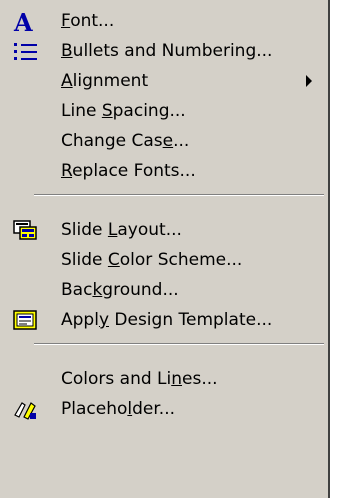 Image resolution: width=346 pixels, height=498 pixels. What do you see at coordinates (103, 320) in the screenshot?
I see `mnemonic-letter: y` at bounding box center [103, 320].